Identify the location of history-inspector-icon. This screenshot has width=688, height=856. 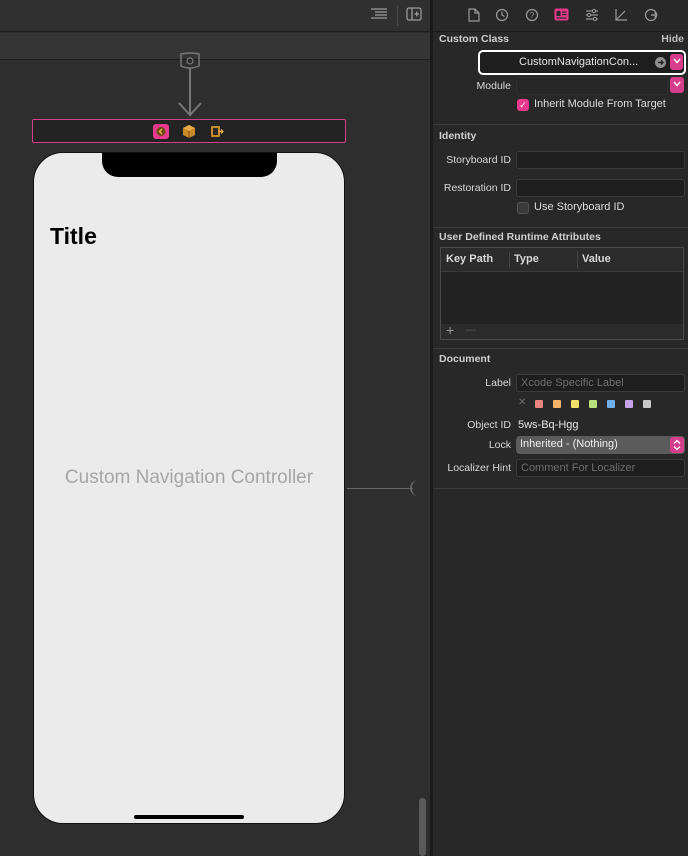
(502, 16).